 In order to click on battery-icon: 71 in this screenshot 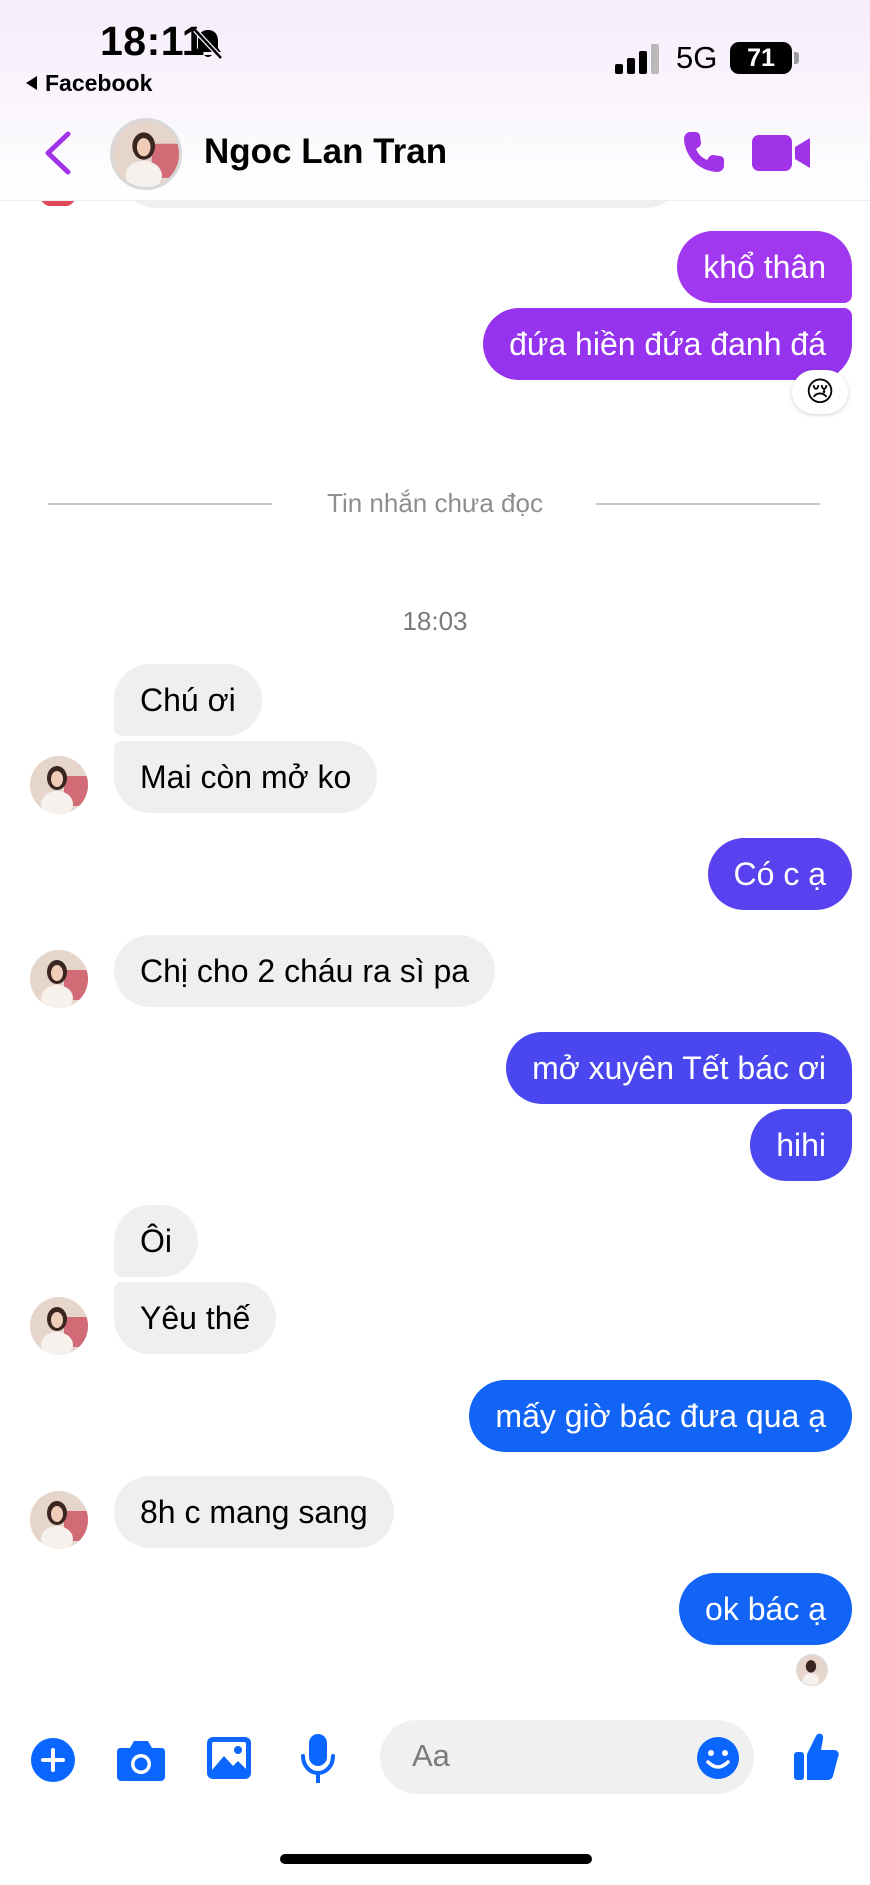, I will do `click(761, 58)`.